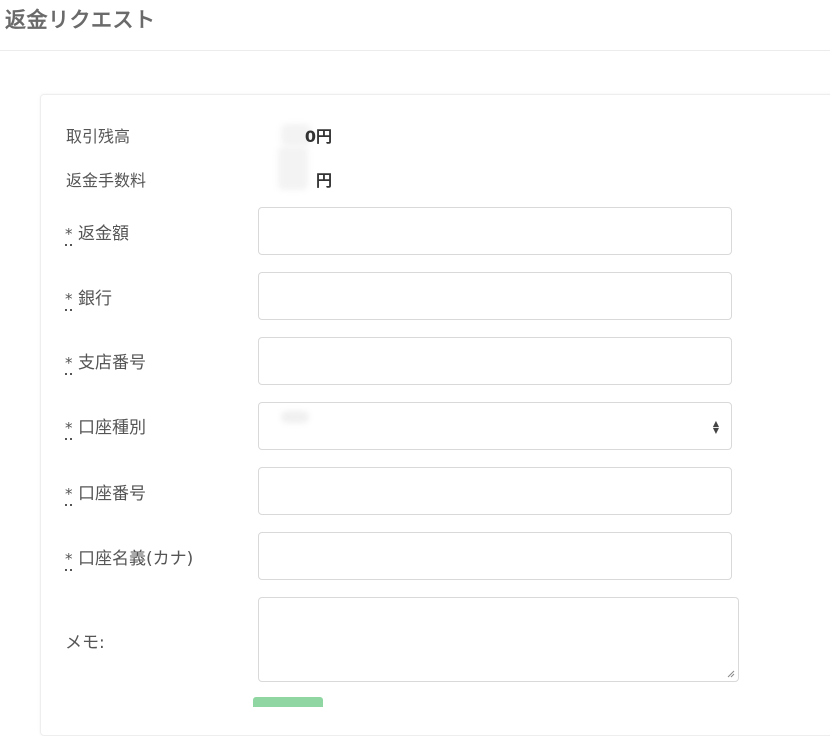 The image size is (830, 736). I want to click on account-name-input, so click(495, 556).